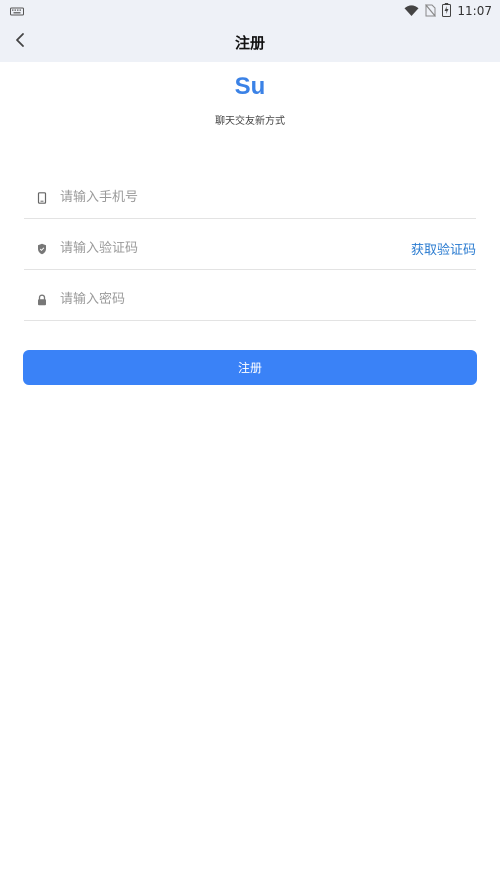 Image resolution: width=500 pixels, height=888 pixels. What do you see at coordinates (474, 11) in the screenshot?
I see `status-time: 11:07` at bounding box center [474, 11].